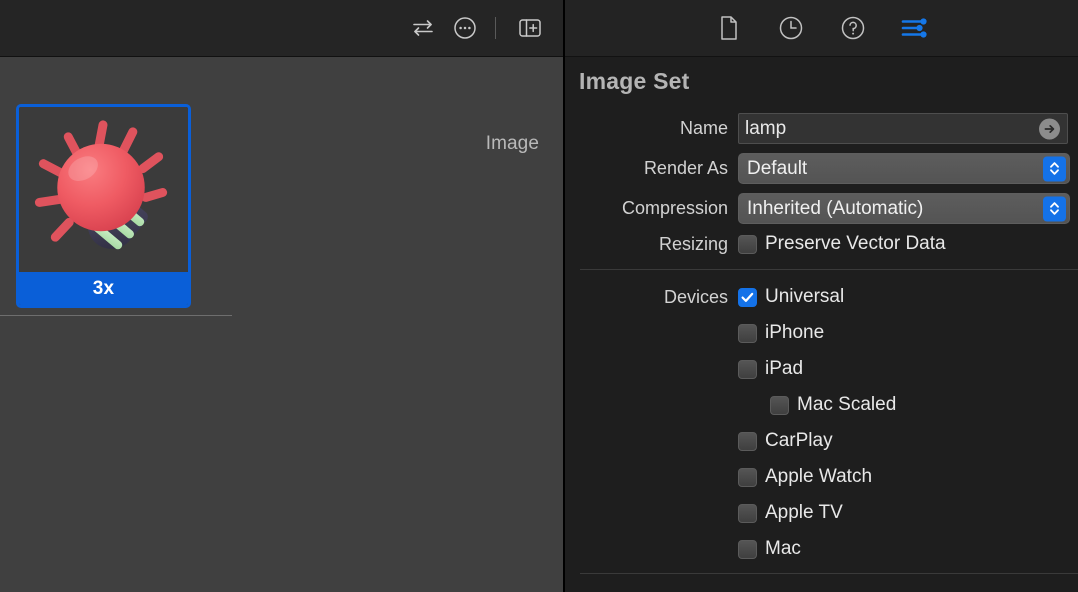 The image size is (1078, 592). I want to click on asset-variant-tile: 3x, so click(103, 206).